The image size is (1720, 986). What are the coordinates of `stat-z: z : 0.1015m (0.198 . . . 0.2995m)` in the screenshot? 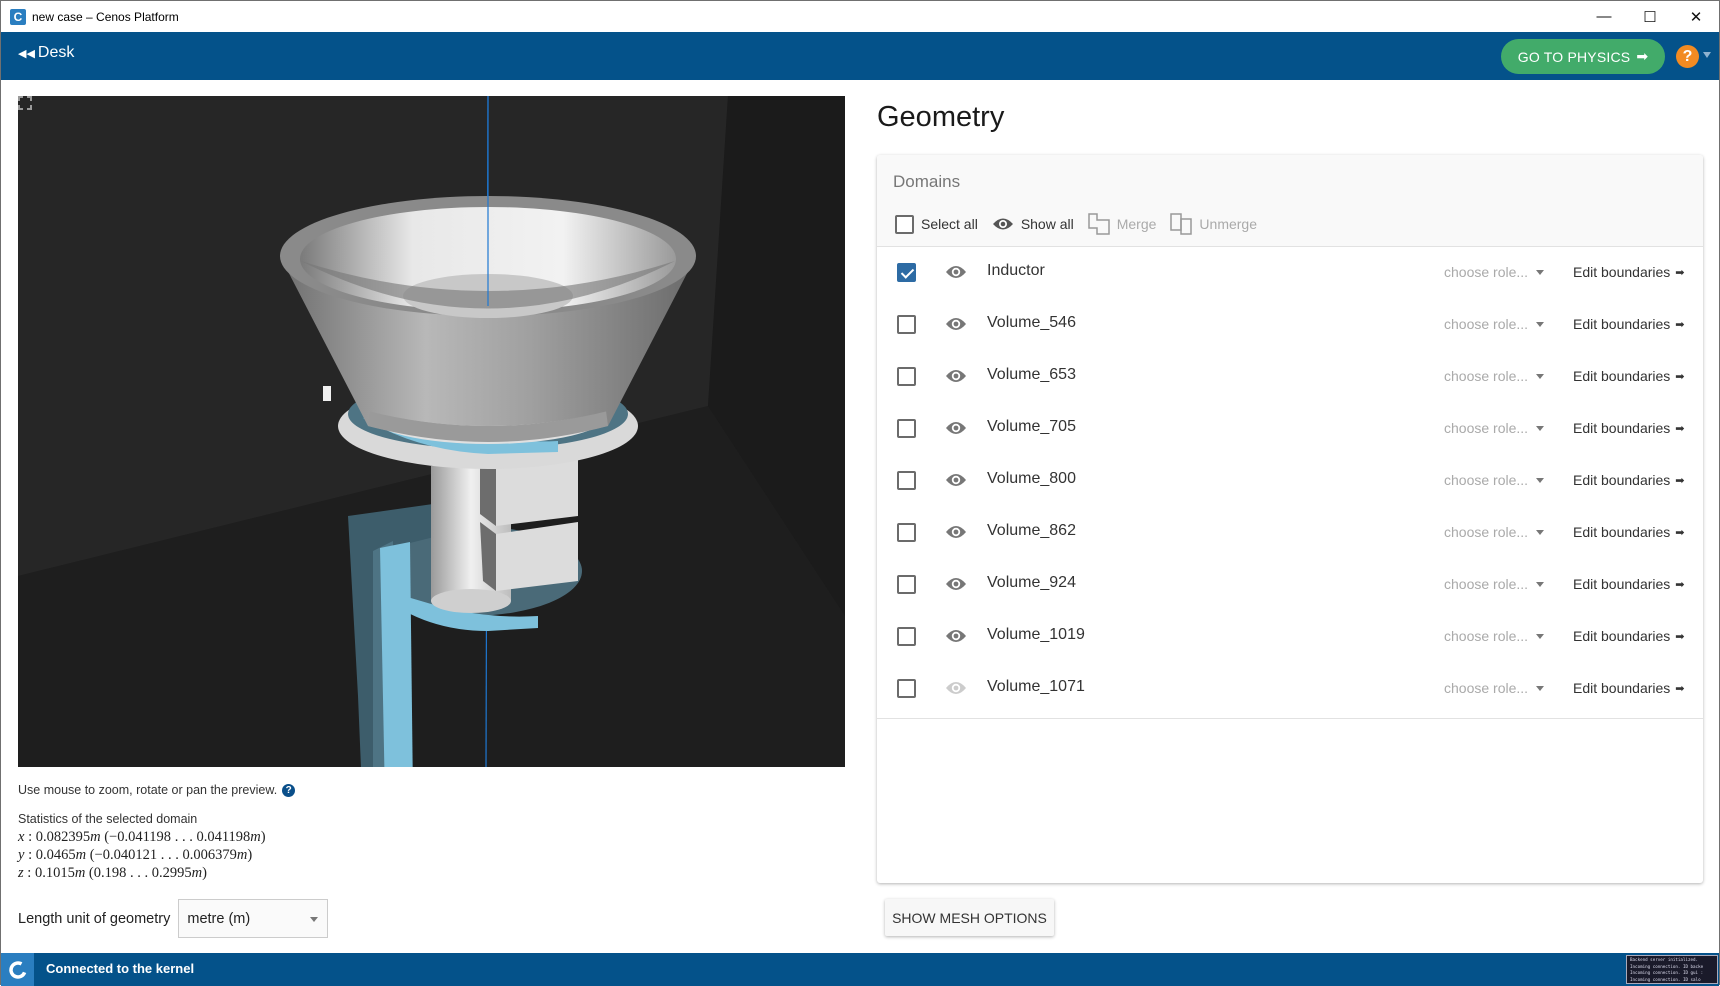 It's located at (112, 873).